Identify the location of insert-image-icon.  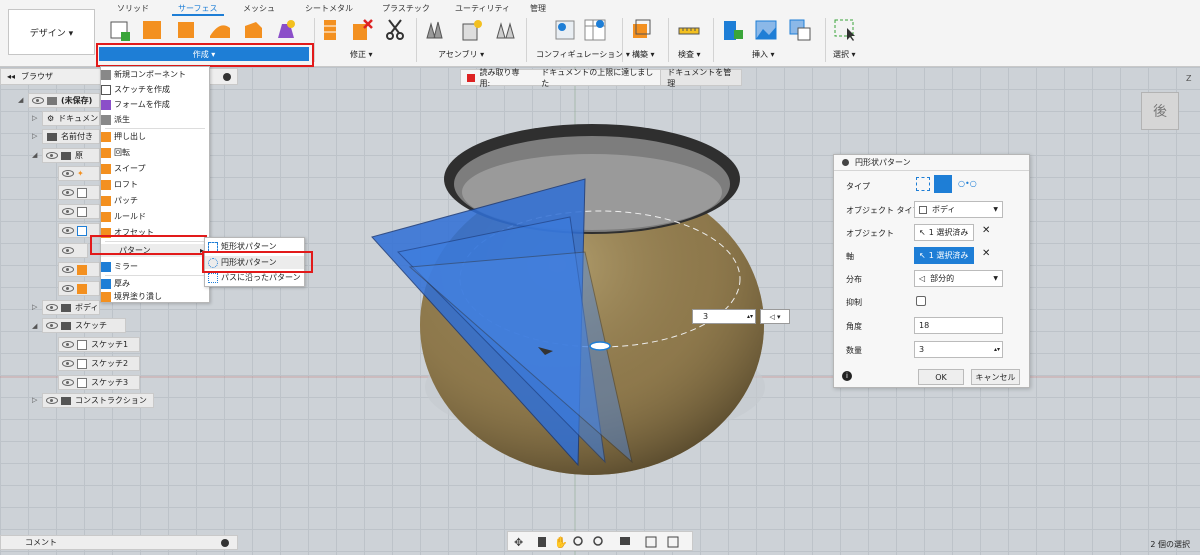
(766, 30).